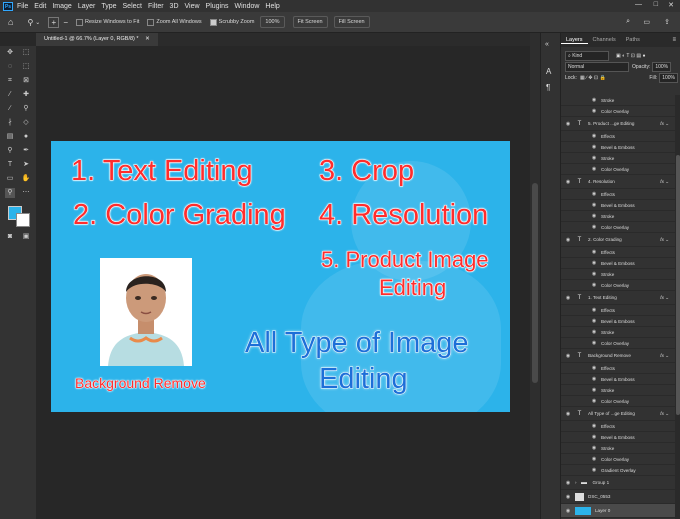 This screenshot has width=680, height=519. Describe the element at coordinates (26, 81) in the screenshot. I see `frame-tool-icon: ⊠` at that location.